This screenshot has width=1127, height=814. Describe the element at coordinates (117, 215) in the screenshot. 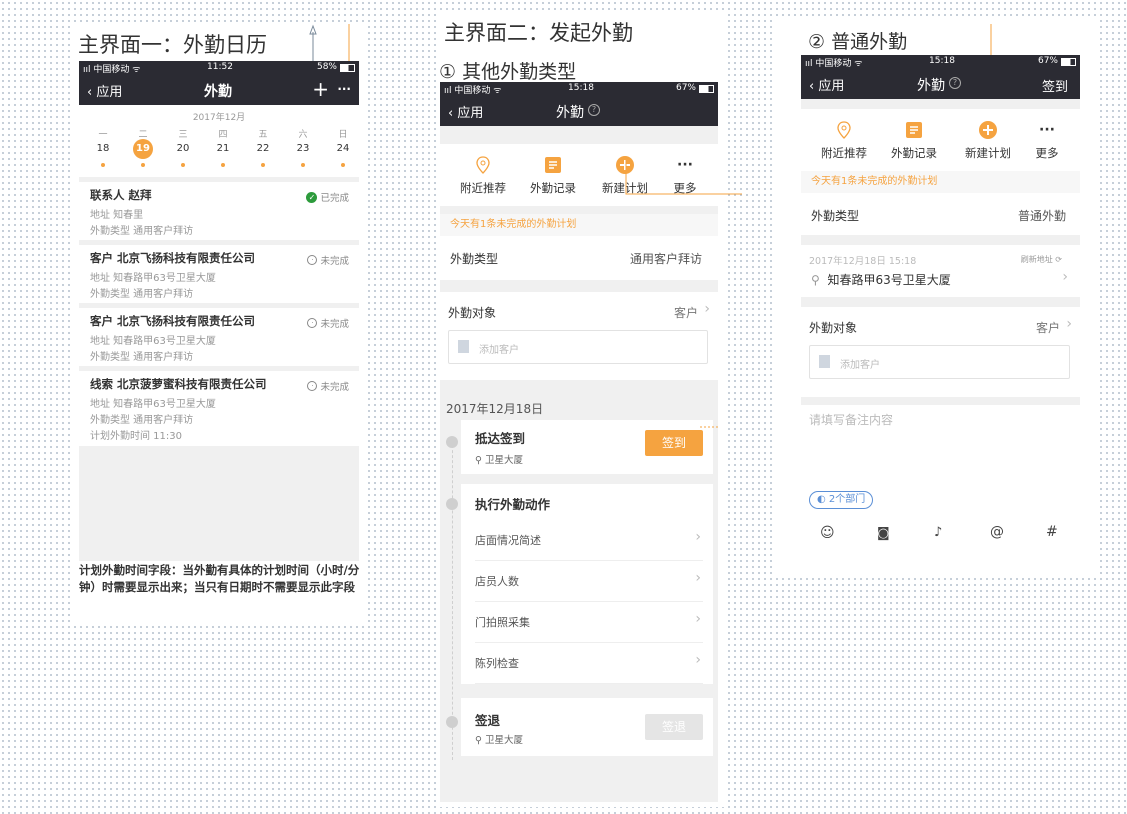

I see `card-address: 地址 知春里` at that location.